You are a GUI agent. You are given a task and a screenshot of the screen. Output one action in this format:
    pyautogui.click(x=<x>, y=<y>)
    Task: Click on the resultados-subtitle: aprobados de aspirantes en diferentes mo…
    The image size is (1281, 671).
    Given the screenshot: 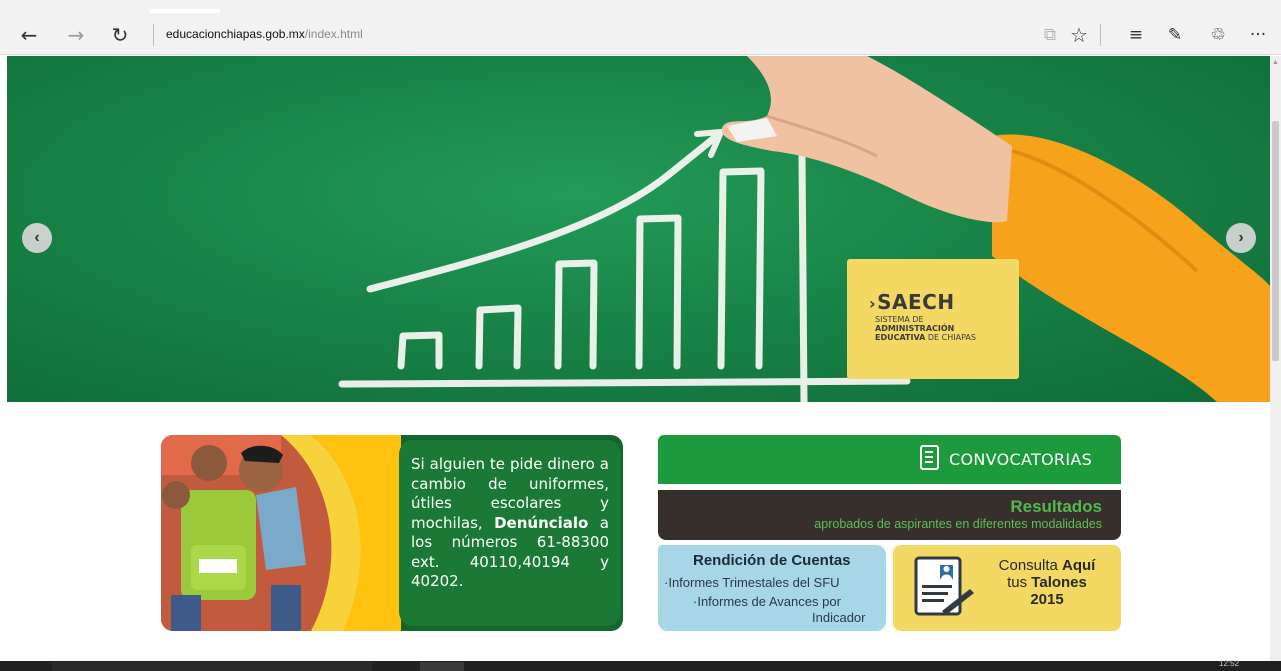 What is the action you would take?
    pyautogui.click(x=958, y=524)
    